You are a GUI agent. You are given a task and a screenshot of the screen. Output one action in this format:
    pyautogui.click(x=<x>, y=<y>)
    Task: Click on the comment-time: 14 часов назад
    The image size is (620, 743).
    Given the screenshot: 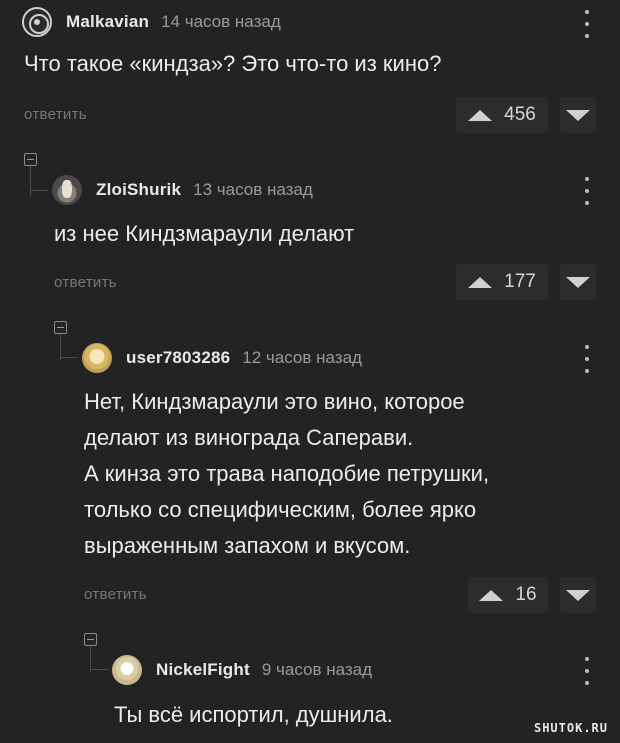 What is the action you would take?
    pyautogui.click(x=221, y=21)
    